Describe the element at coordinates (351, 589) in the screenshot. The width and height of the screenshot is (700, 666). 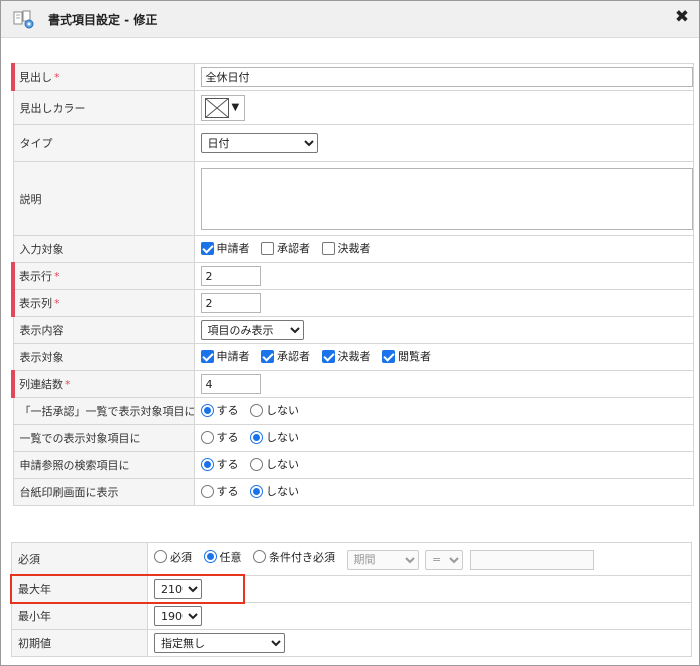
I see `row-max-year: 最大年 2100` at that location.